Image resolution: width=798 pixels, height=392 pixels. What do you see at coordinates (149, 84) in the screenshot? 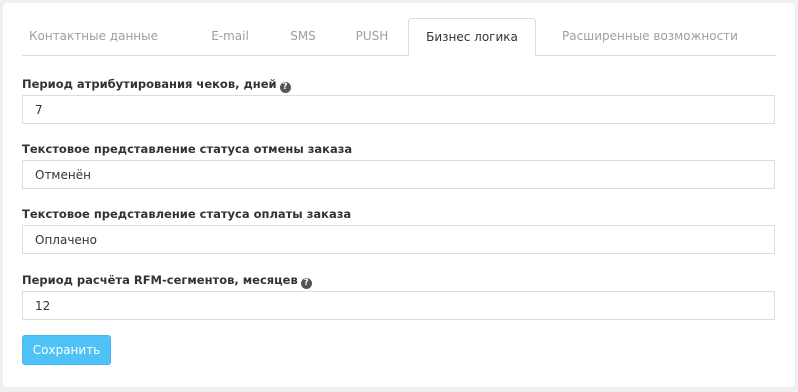
I see `attribution-period-label-text: Период атрибутирования чеков, дней` at bounding box center [149, 84].